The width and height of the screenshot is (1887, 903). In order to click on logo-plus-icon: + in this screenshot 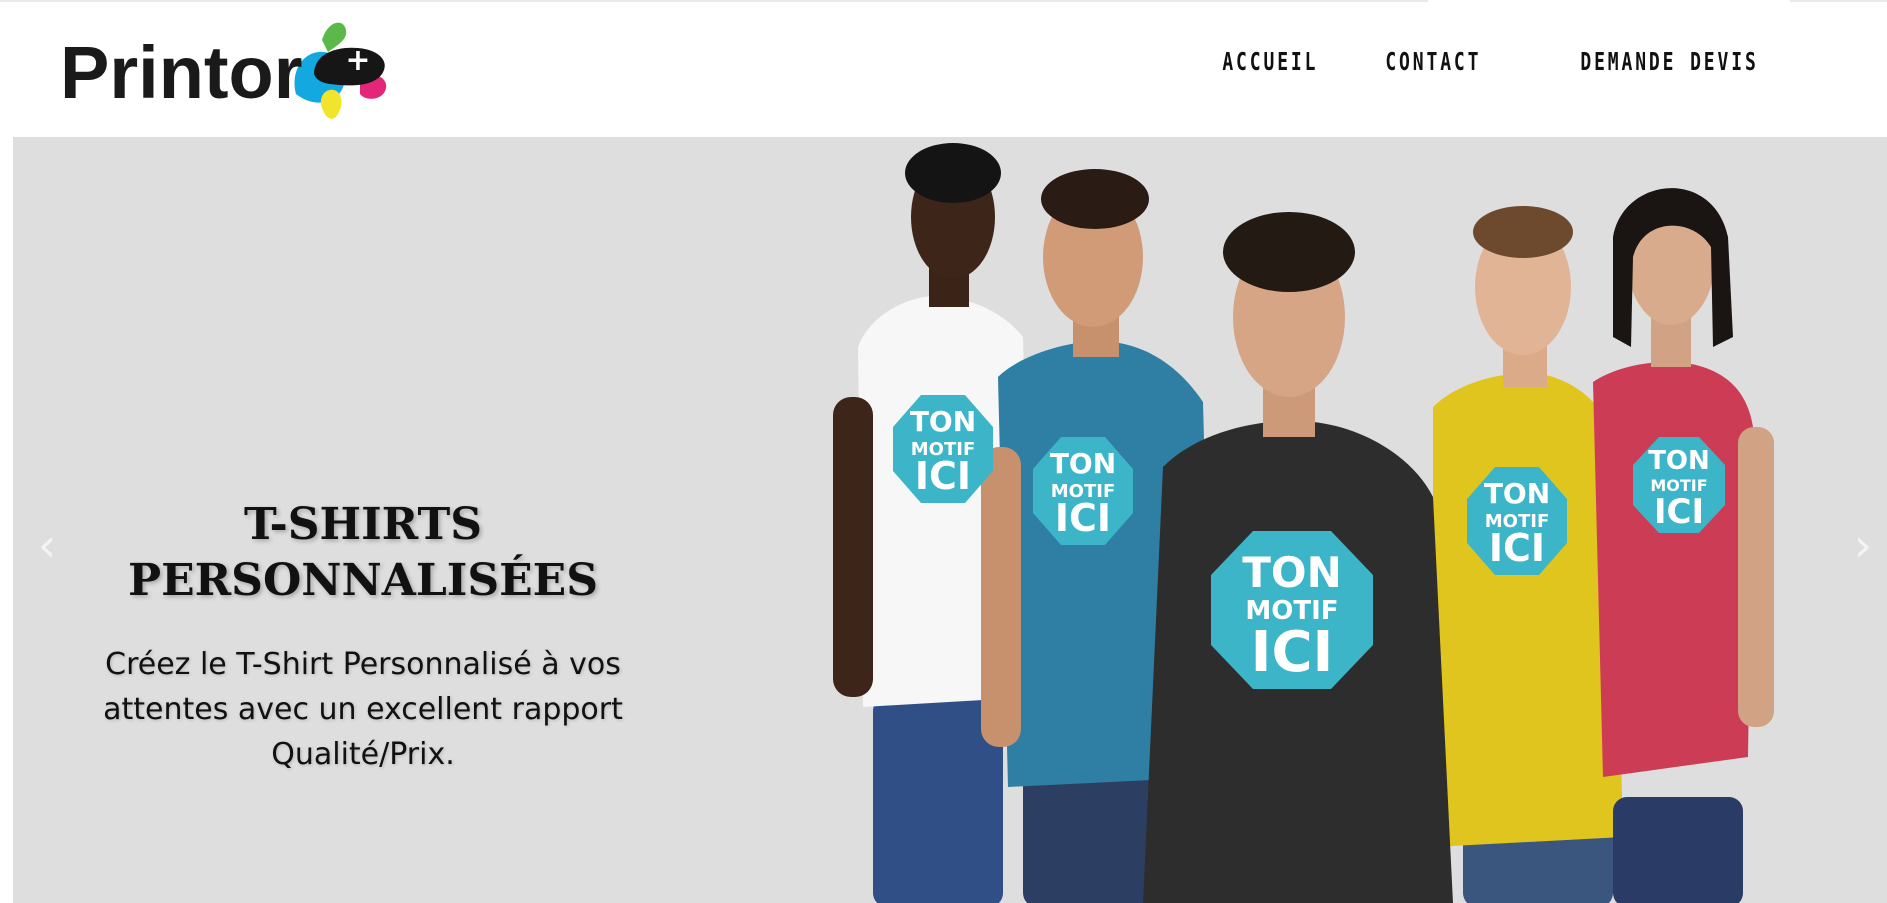, I will do `click(357, 60)`.